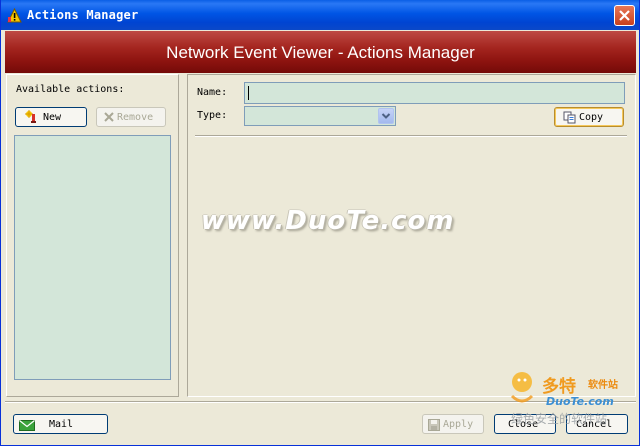  I want to click on logo-brand: 多特, so click(559, 387).